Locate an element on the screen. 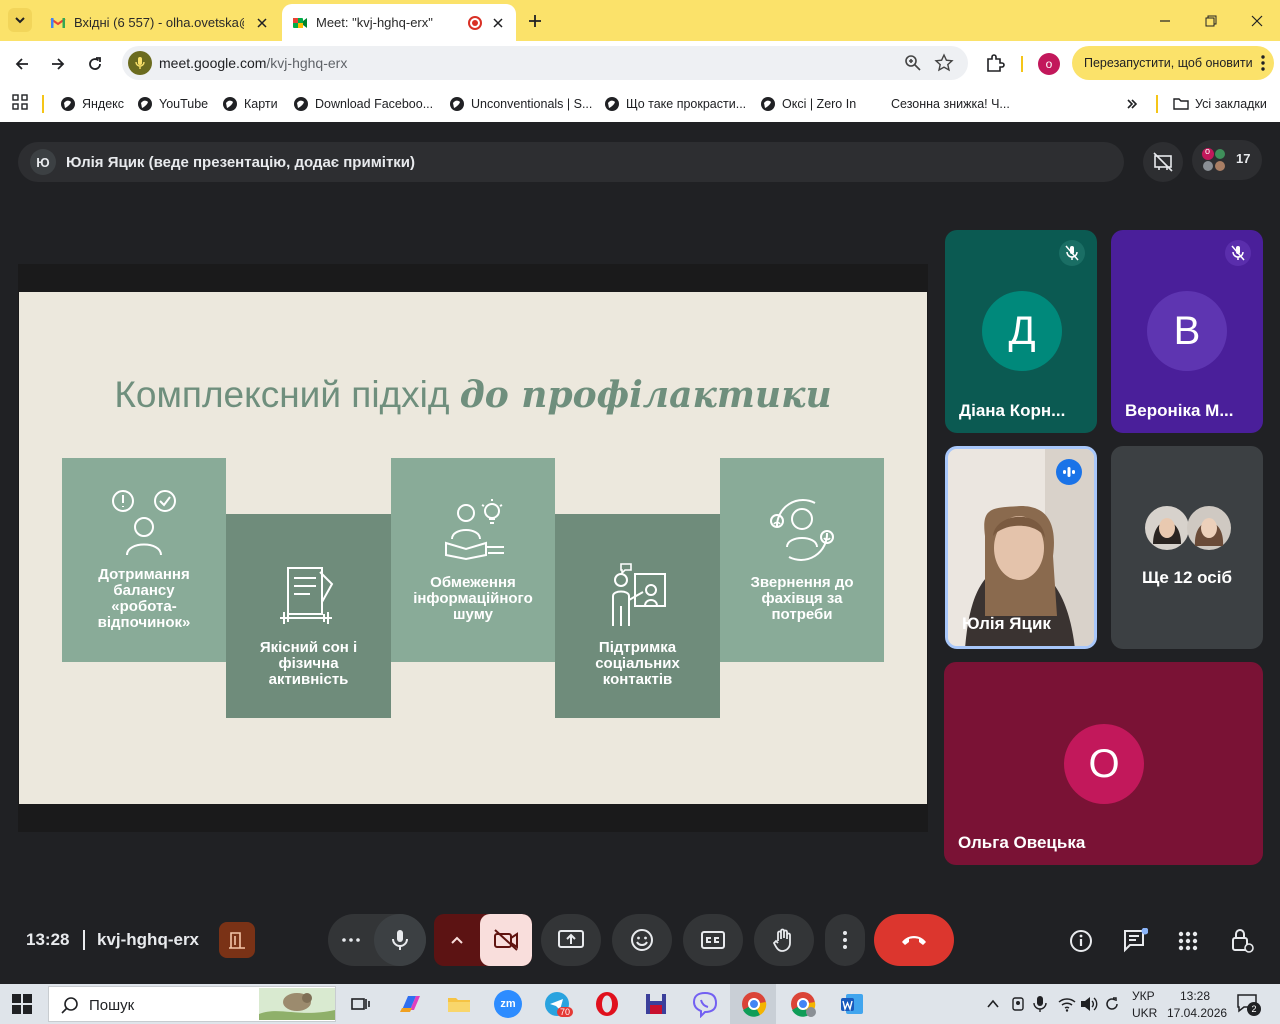 The image size is (1280, 1024). present-now-button is located at coordinates (571, 940).